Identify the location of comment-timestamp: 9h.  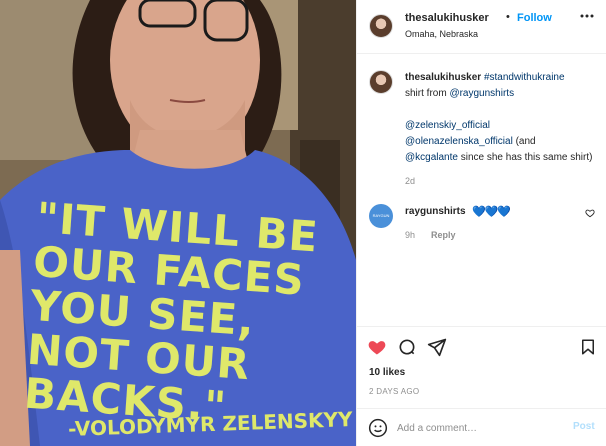
(410, 235).